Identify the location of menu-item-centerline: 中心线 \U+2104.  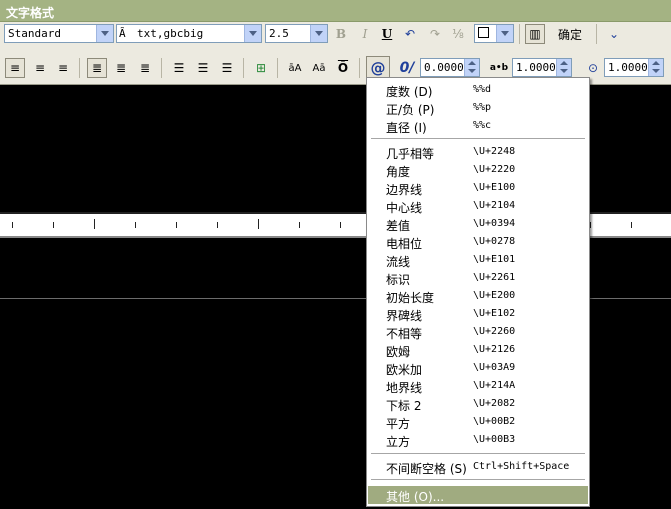
(478, 206).